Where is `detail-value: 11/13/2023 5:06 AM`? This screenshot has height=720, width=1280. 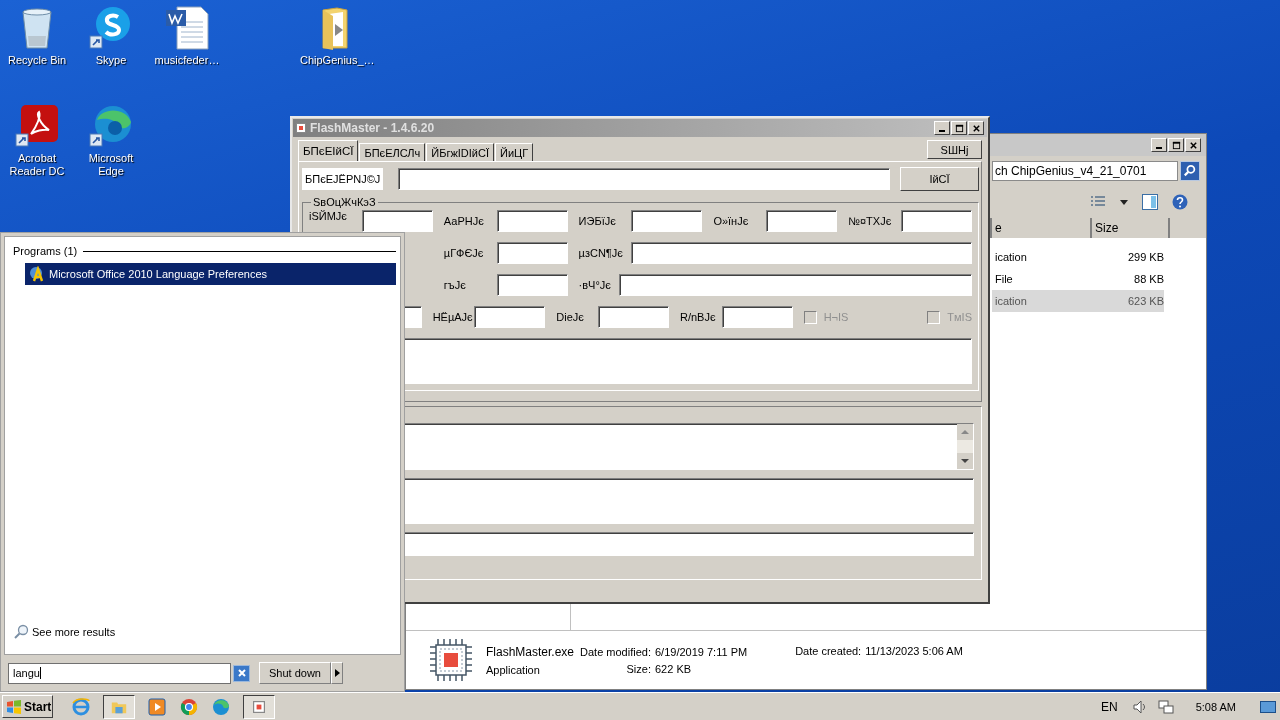
detail-value: 11/13/2023 5:06 AM is located at coordinates (914, 650).